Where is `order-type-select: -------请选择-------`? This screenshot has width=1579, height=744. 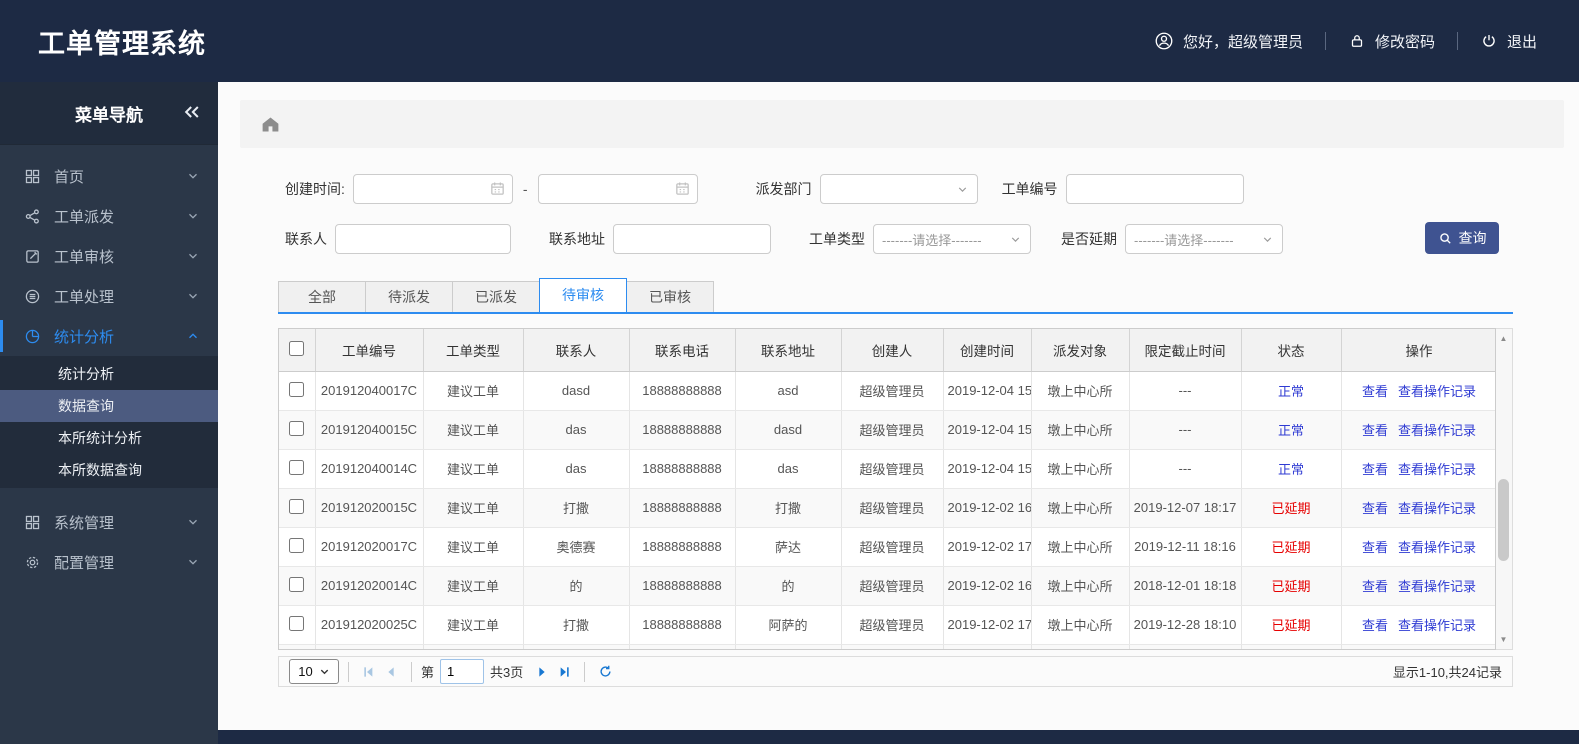
order-type-select: -------请选择------- is located at coordinates (952, 239).